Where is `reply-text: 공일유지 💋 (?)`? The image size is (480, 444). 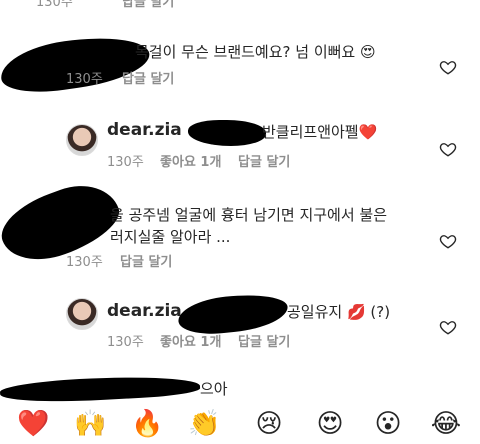
reply-text: 공일유지 💋 (?) is located at coordinates (339, 312).